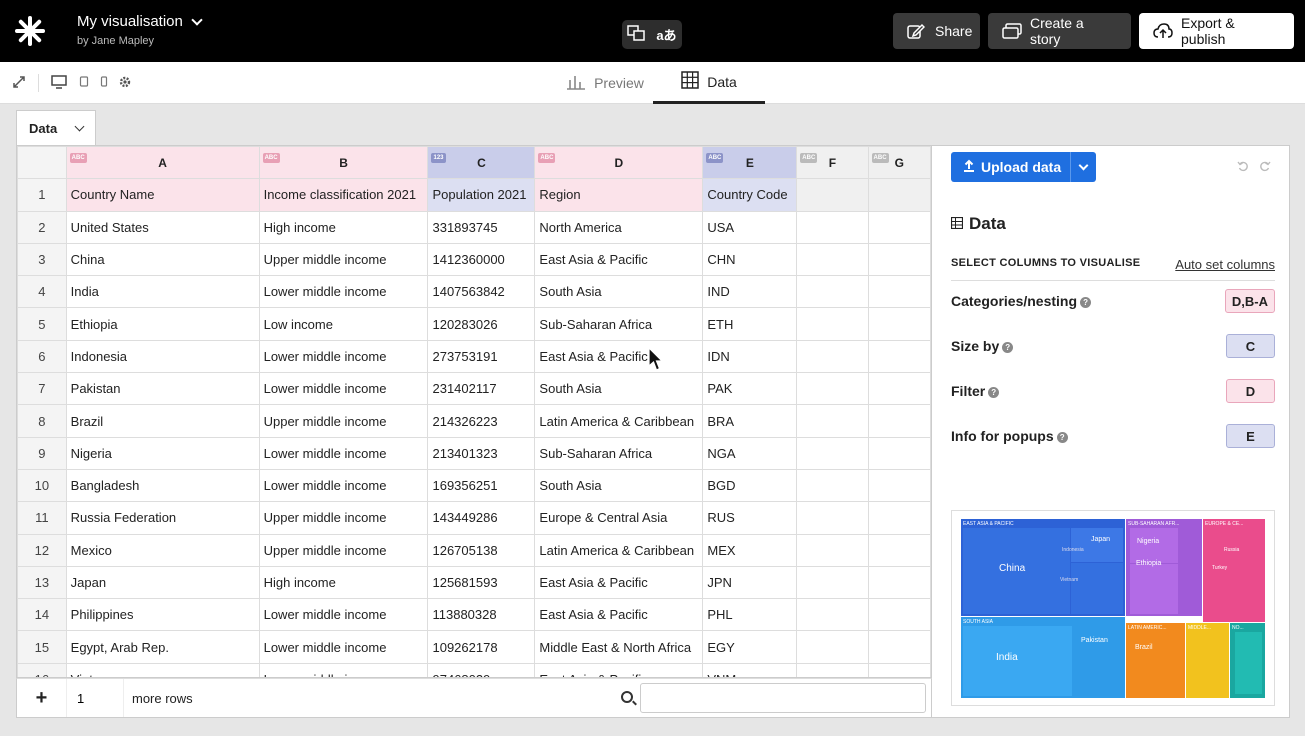  I want to click on expand-icon, so click(19, 83).